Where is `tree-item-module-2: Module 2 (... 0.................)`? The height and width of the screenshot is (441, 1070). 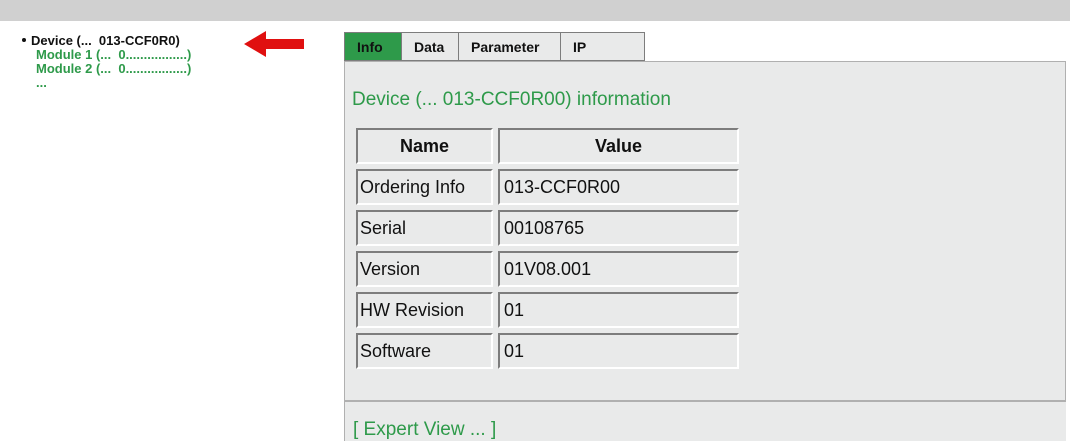 tree-item-module-2: Module 2 (... 0.................) is located at coordinates (106, 69).